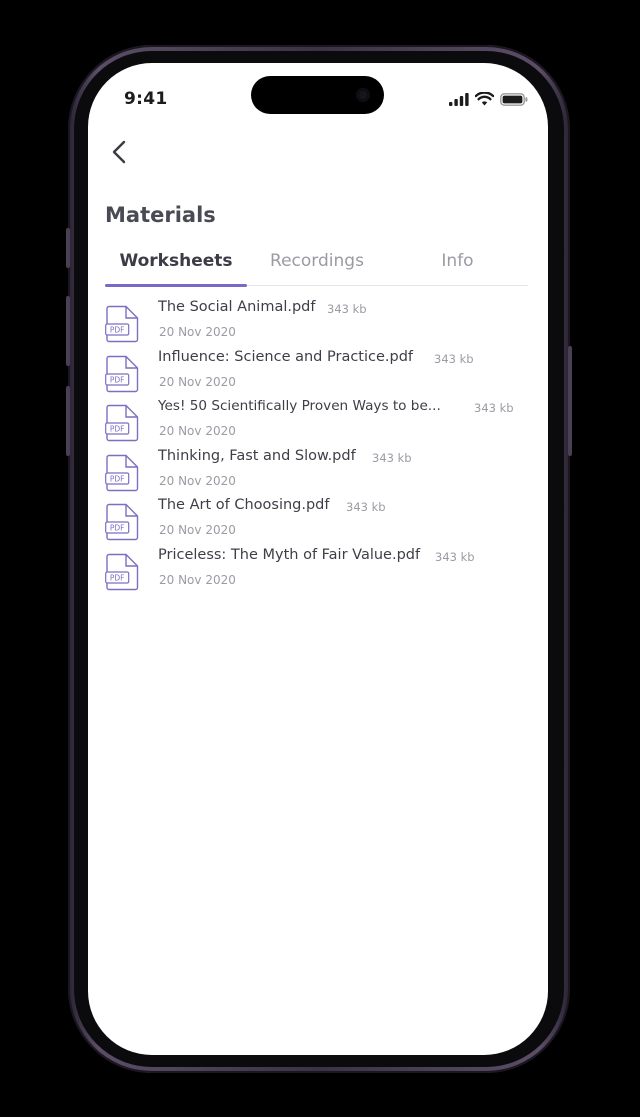 The height and width of the screenshot is (1117, 640). I want to click on battery-icon, so click(514, 99).